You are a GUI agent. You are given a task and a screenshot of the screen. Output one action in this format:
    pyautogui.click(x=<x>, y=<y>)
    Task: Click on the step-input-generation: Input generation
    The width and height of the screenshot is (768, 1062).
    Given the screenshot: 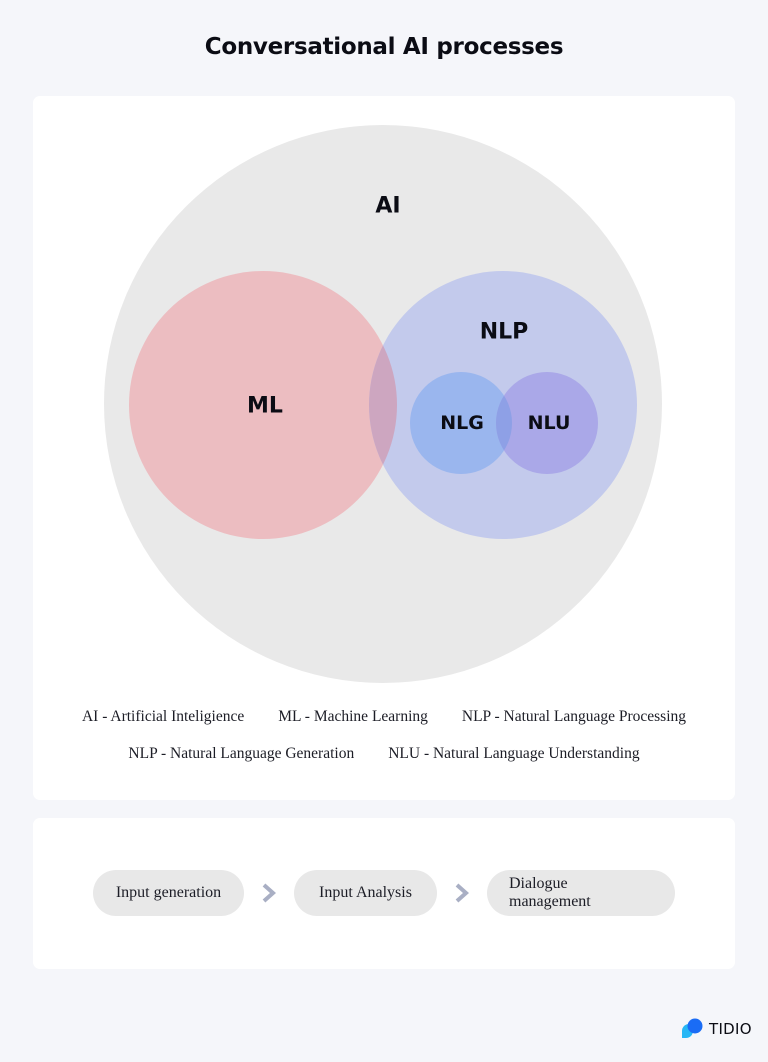 What is the action you would take?
    pyautogui.click(x=168, y=893)
    